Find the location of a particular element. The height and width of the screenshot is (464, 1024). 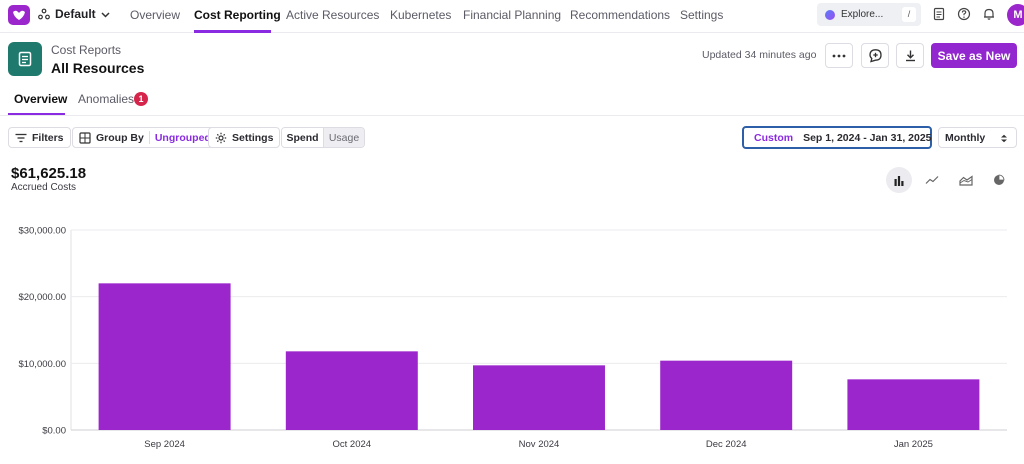

subtab-overview: Overview is located at coordinates (40, 99).